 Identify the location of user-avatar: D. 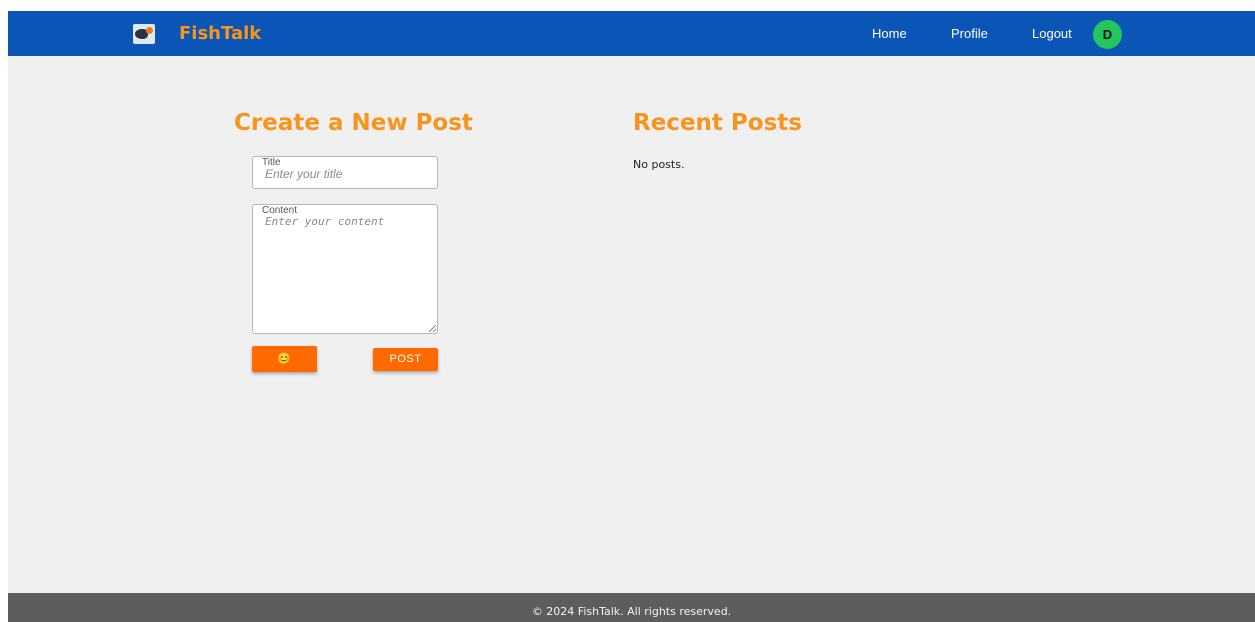
(1107, 34).